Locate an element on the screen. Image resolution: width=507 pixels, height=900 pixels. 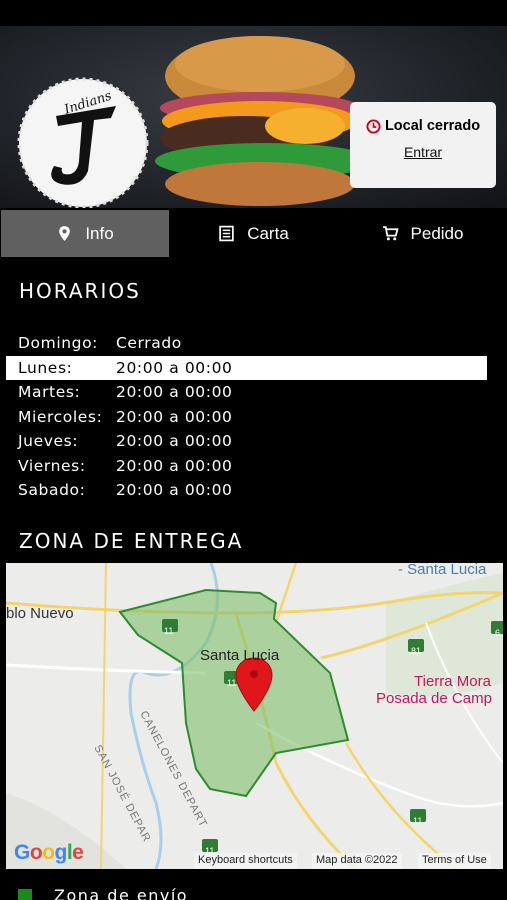
tab-pedido: Pedido is located at coordinates (422, 233).